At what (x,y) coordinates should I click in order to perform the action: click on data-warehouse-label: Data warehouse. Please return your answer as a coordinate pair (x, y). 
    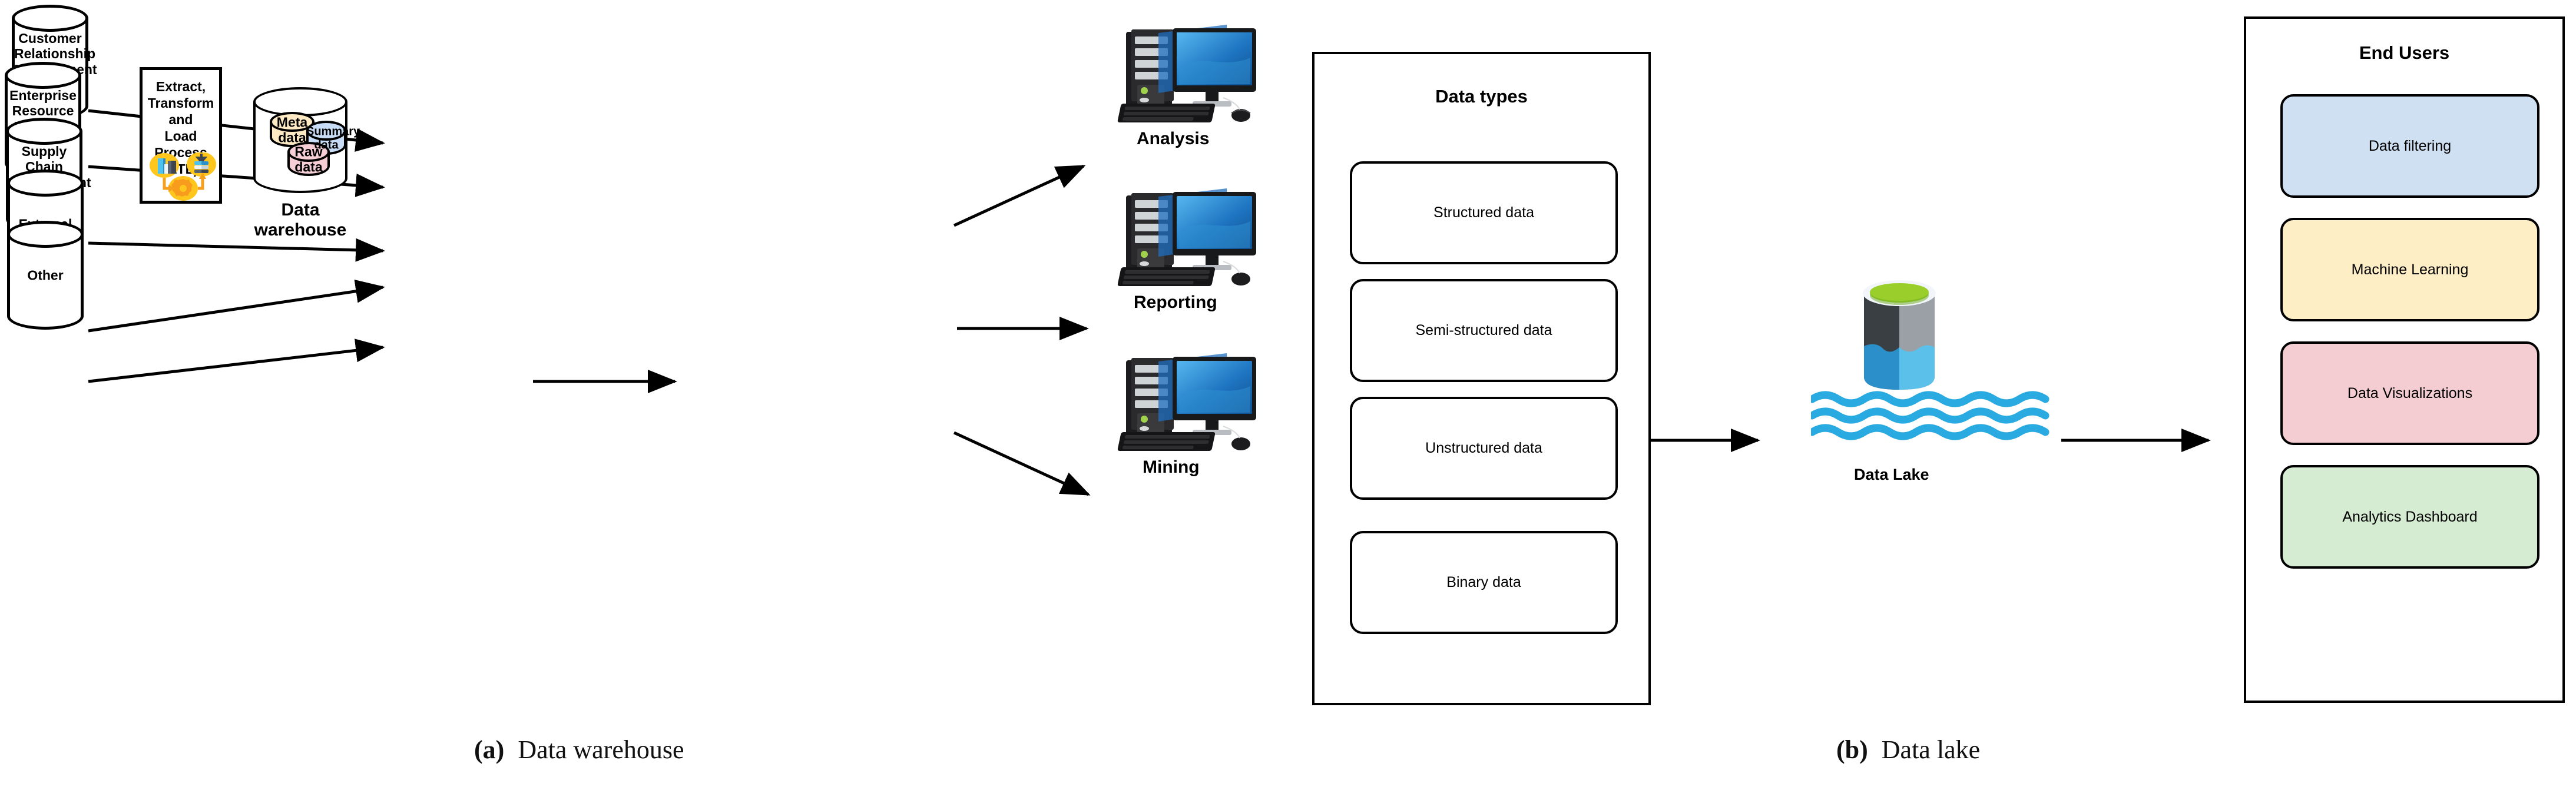
    Looking at the image, I should click on (300, 220).